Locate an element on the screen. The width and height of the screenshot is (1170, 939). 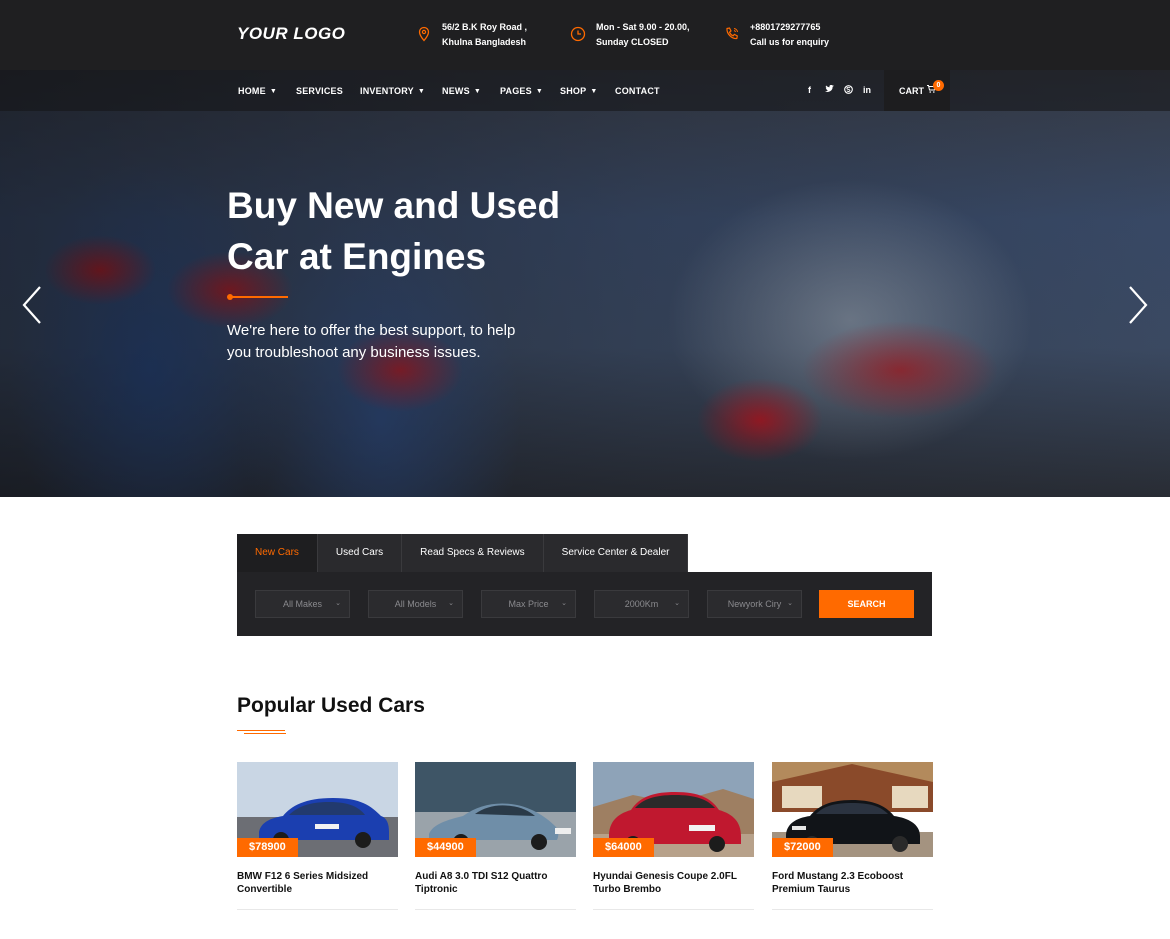
select-value: 2000Km is located at coordinates (641, 604).